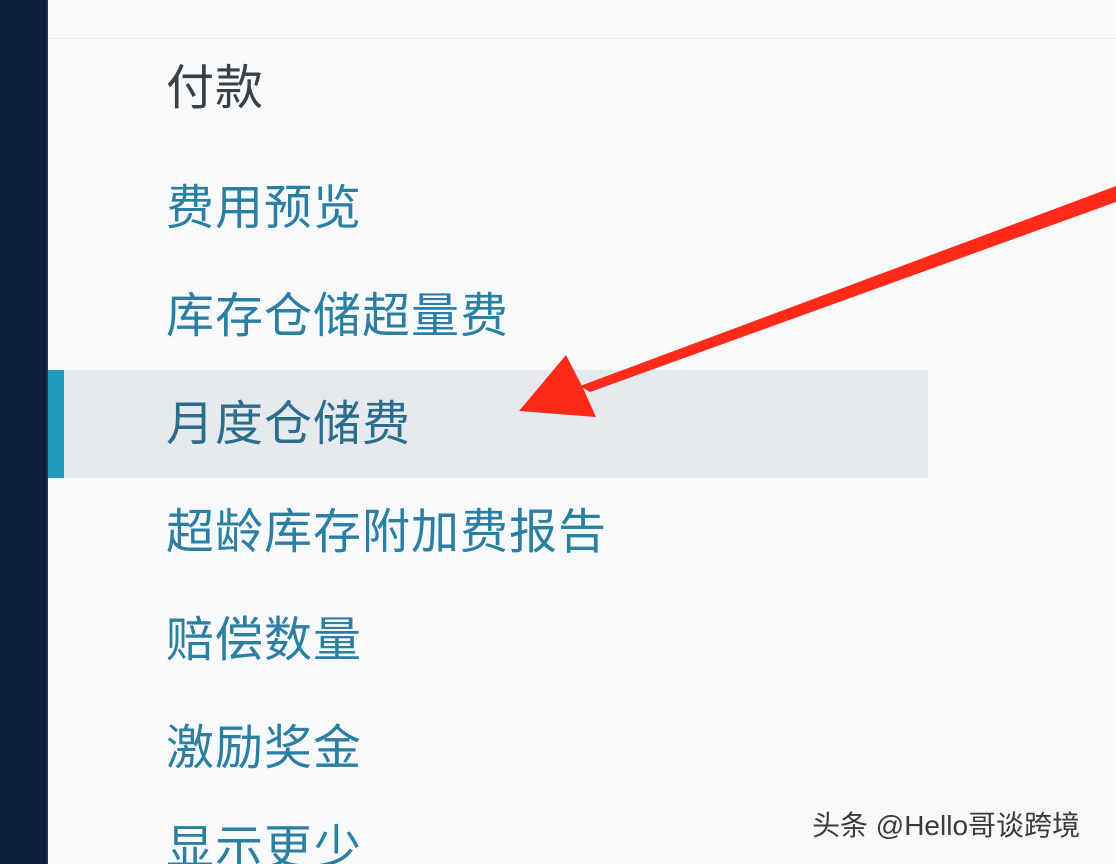 The image size is (1116, 864). I want to click on menu-item-label: 月度仓储费, so click(289, 424).